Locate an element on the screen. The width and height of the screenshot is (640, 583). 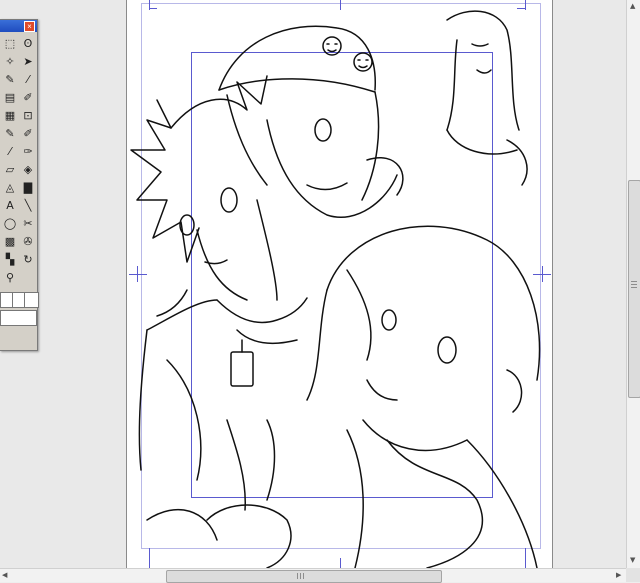
tone-icon: ▩ is located at coordinates (10, 241).